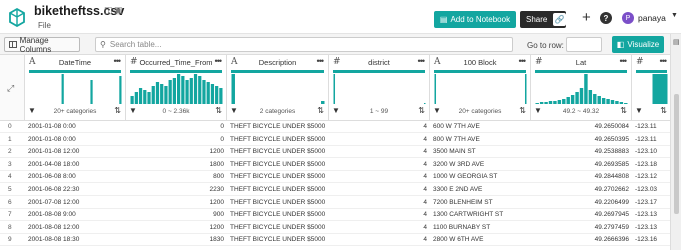 The image size is (681, 250). Describe the element at coordinates (651, 165) in the screenshot. I see `table-cell: -123.18` at that location.